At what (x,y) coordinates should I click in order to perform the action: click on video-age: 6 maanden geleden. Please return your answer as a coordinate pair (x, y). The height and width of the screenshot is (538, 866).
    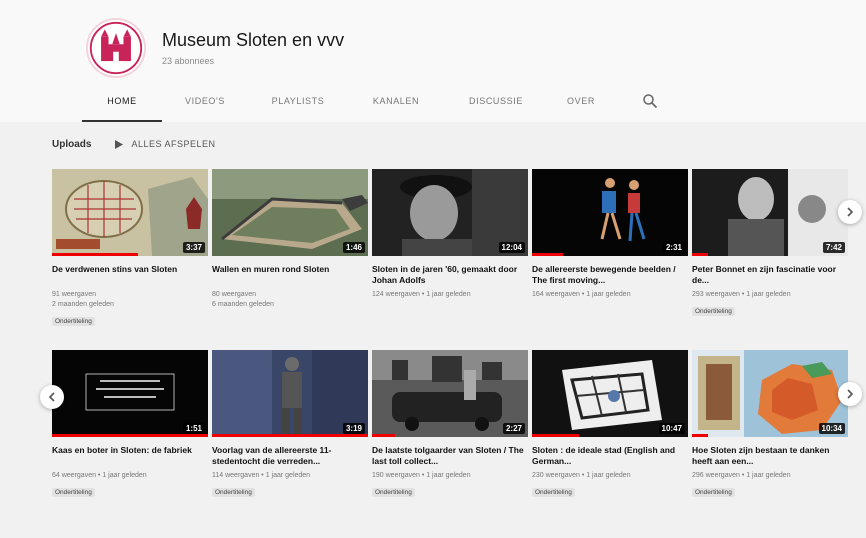
    Looking at the image, I should click on (243, 304).